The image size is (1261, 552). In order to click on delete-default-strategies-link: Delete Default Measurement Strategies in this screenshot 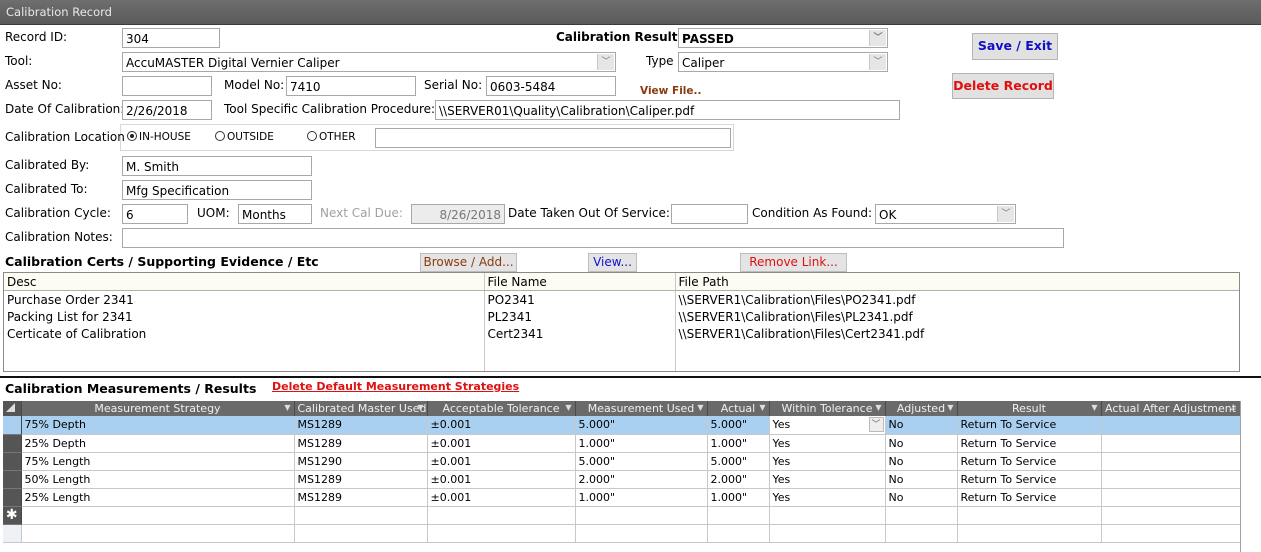, I will do `click(395, 386)`.